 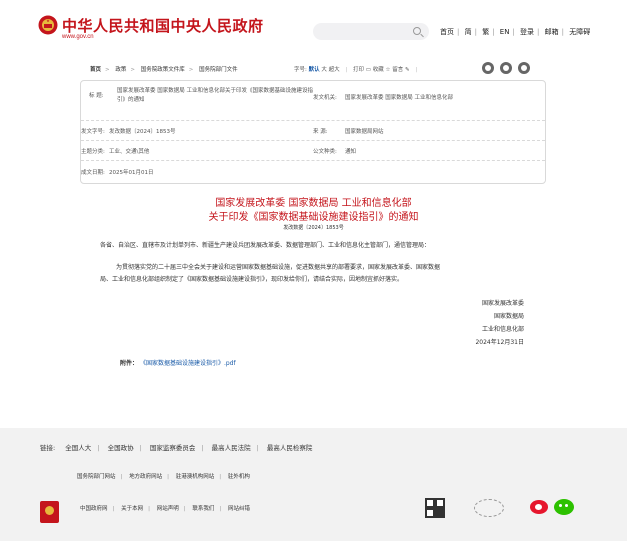 What do you see at coordinates (231, 448) in the screenshot?
I see `footer-link-court: 最高人民法院` at bounding box center [231, 448].